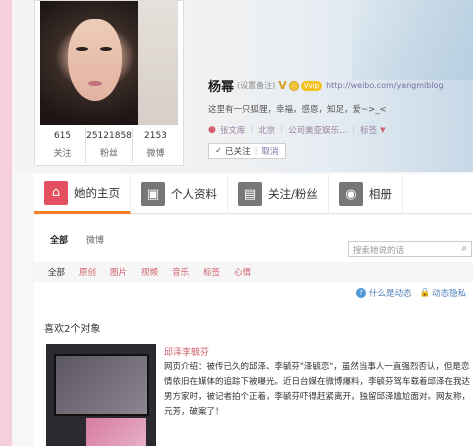 The width and height of the screenshot is (473, 446). What do you see at coordinates (95, 239) in the screenshot?
I see `subnav-weibo: 微博` at bounding box center [95, 239].